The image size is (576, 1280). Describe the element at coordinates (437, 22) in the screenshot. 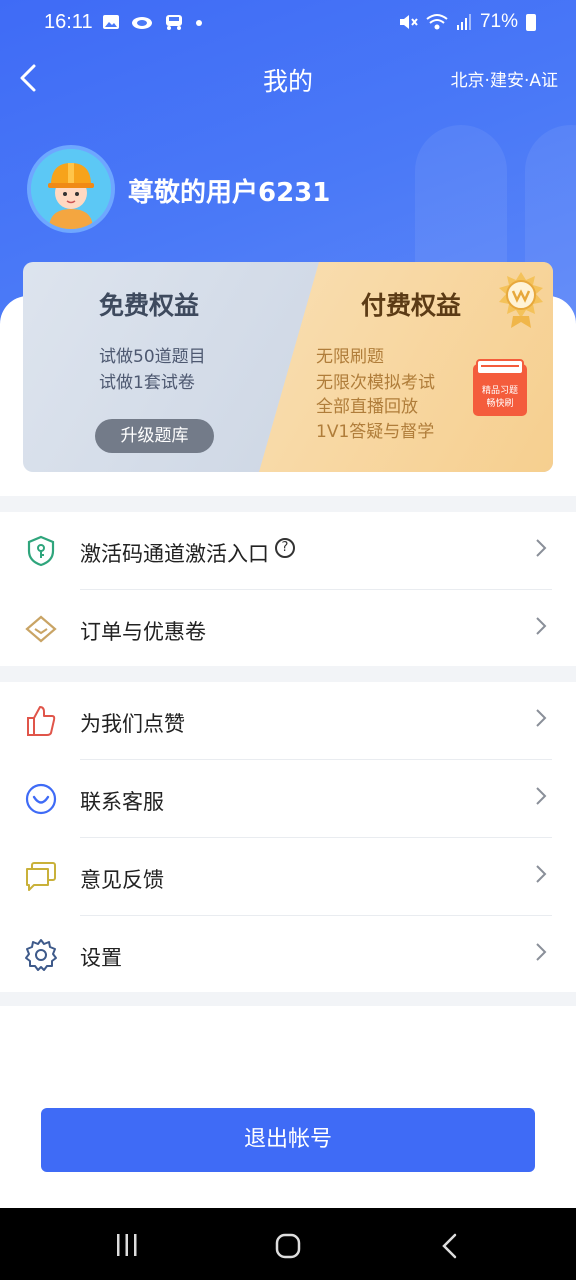

I see `wifi-icon` at that location.